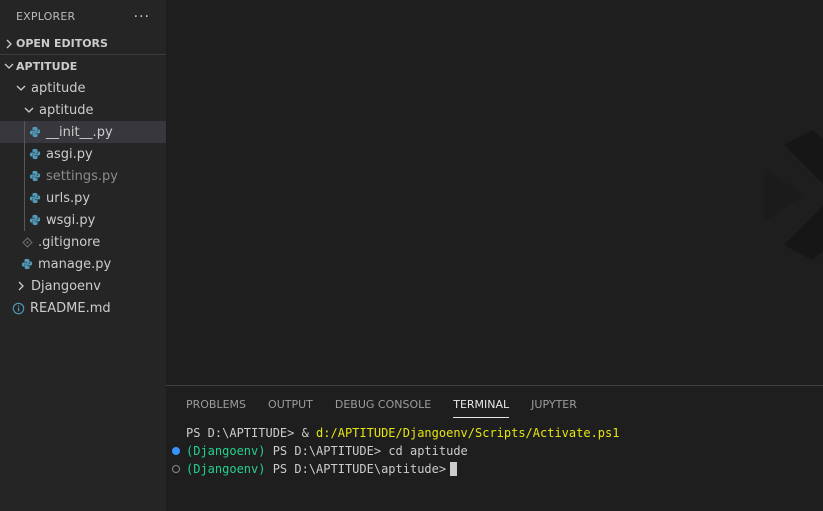 The width and height of the screenshot is (823, 511). Describe the element at coordinates (176, 451) in the screenshot. I see `command-success-decoration-icon` at that location.